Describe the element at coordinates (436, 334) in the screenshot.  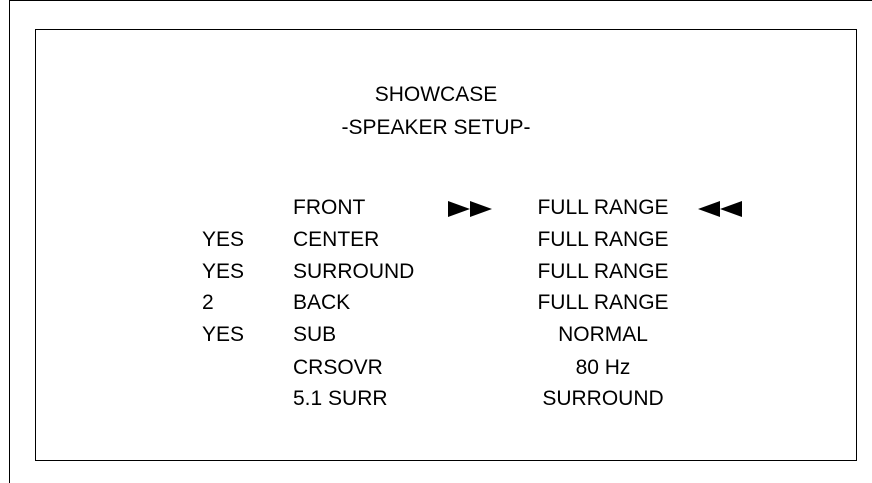
I see `menu-row-sub: YES SUB NORMAL` at that location.